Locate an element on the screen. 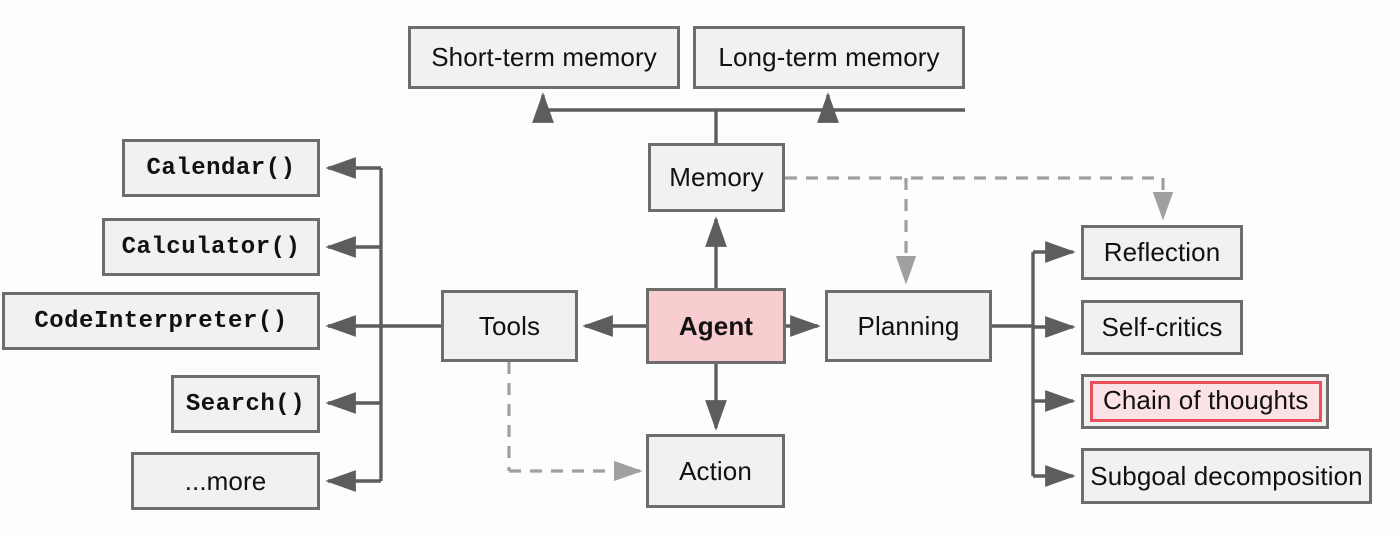 The image size is (1400, 534). node-label: Action is located at coordinates (715, 470).